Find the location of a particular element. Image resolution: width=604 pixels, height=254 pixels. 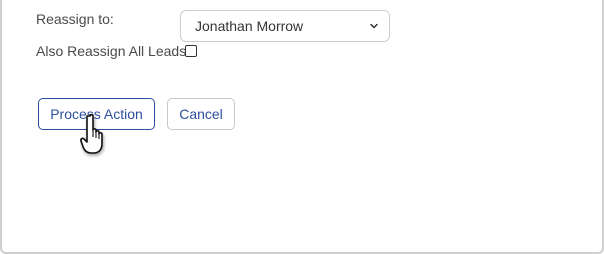

chevron-down-icon is located at coordinates (374, 26).